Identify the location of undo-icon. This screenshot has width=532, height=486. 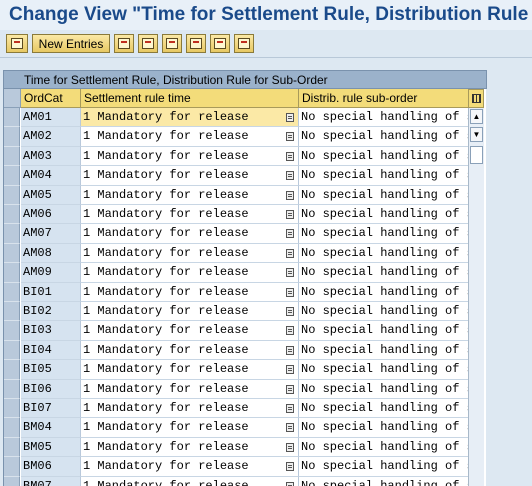
(172, 43).